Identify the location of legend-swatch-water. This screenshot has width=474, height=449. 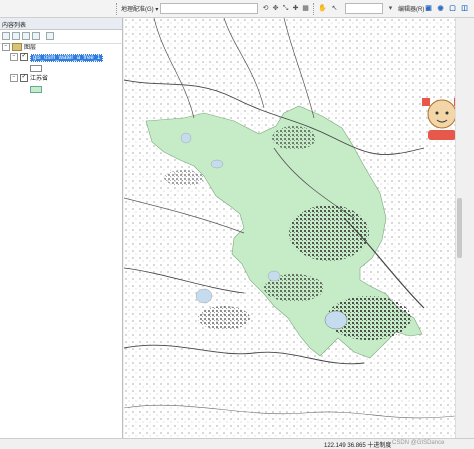
(36, 68).